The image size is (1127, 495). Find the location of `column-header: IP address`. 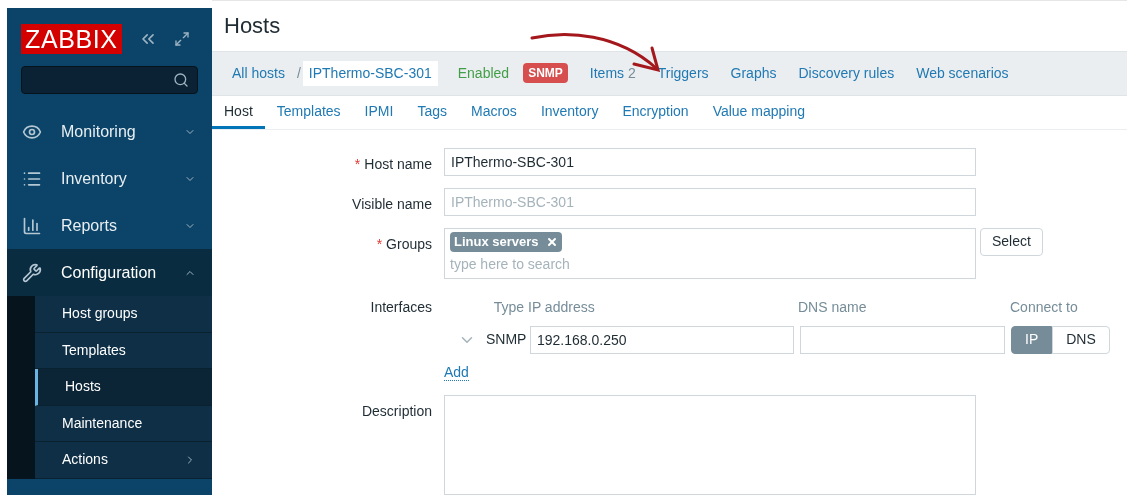

column-header: IP address is located at coordinates (562, 307).